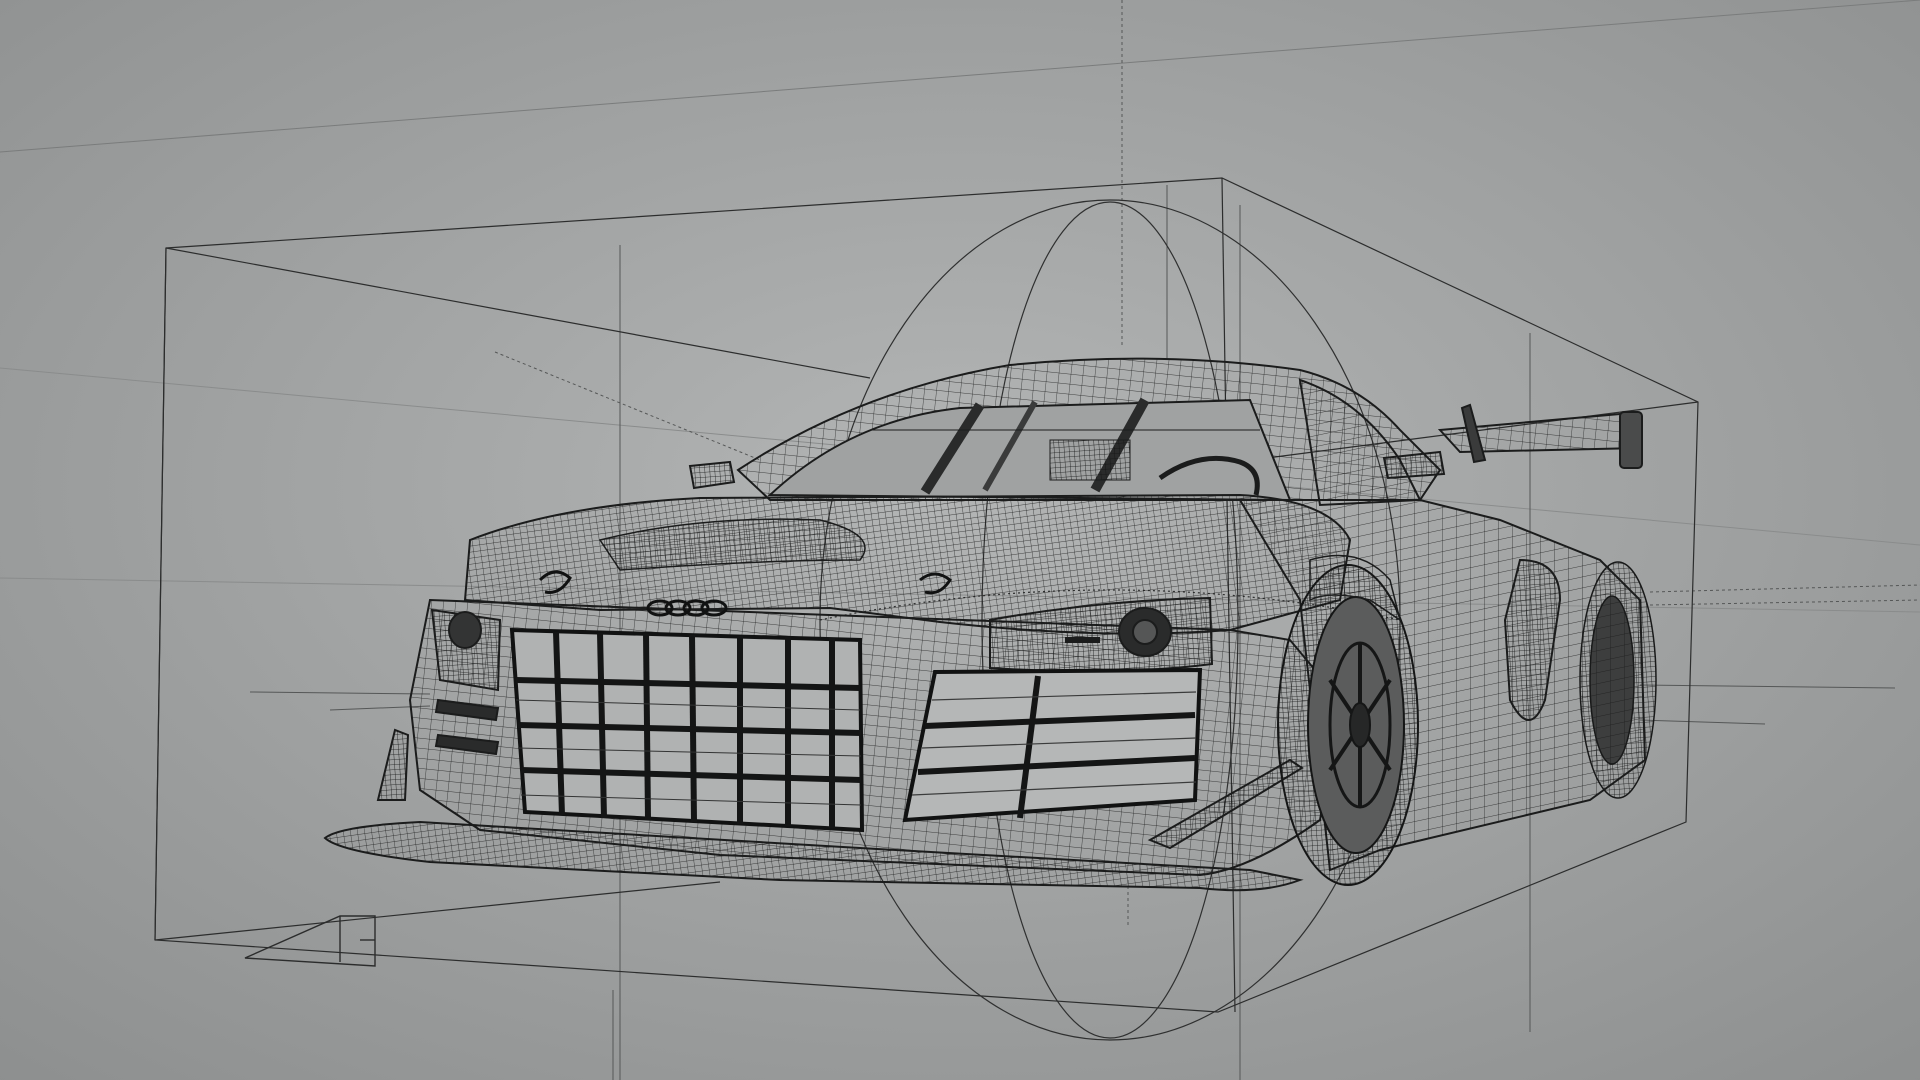  Describe the element at coordinates (1052, 745) in the screenshot. I see `side-air-intake` at that location.